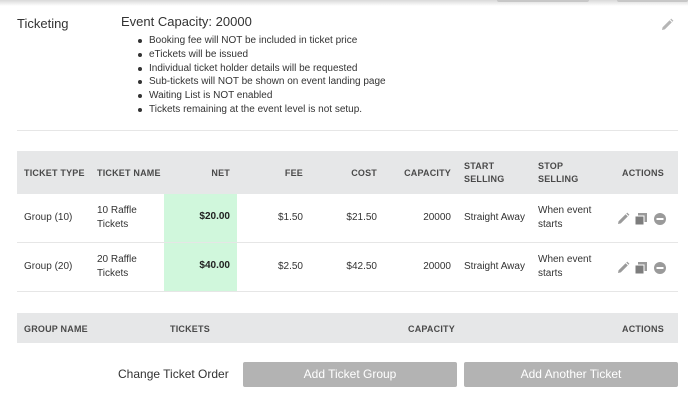 This screenshot has height=398, width=688. Describe the element at coordinates (48, 217) in the screenshot. I see `ticket-type: Group (10)` at that location.